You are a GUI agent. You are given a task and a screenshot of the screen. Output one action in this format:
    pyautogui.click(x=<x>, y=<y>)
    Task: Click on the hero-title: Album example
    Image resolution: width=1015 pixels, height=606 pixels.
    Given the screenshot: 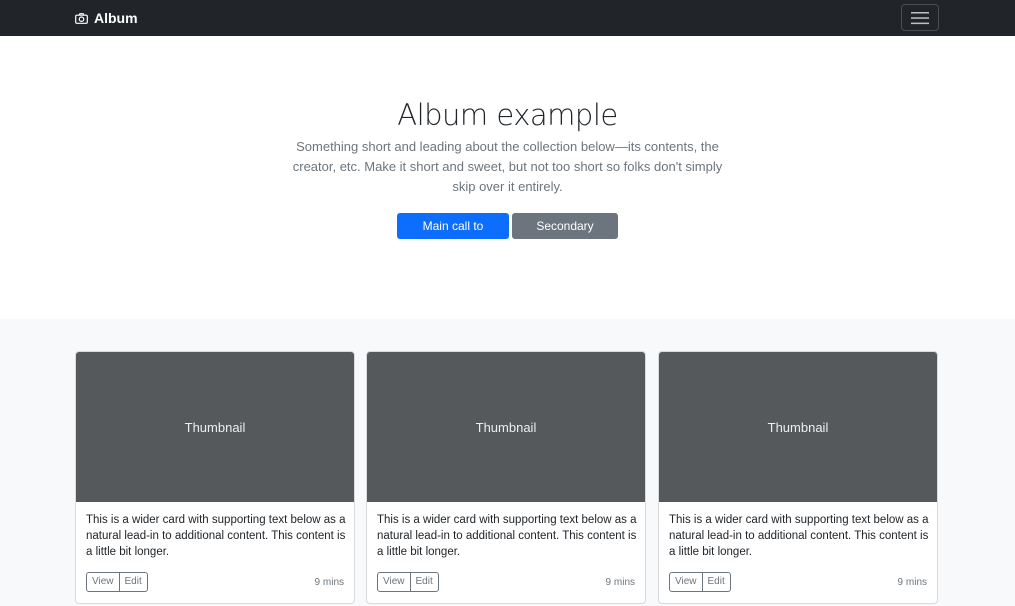 What is the action you would take?
    pyautogui.click(x=507, y=115)
    